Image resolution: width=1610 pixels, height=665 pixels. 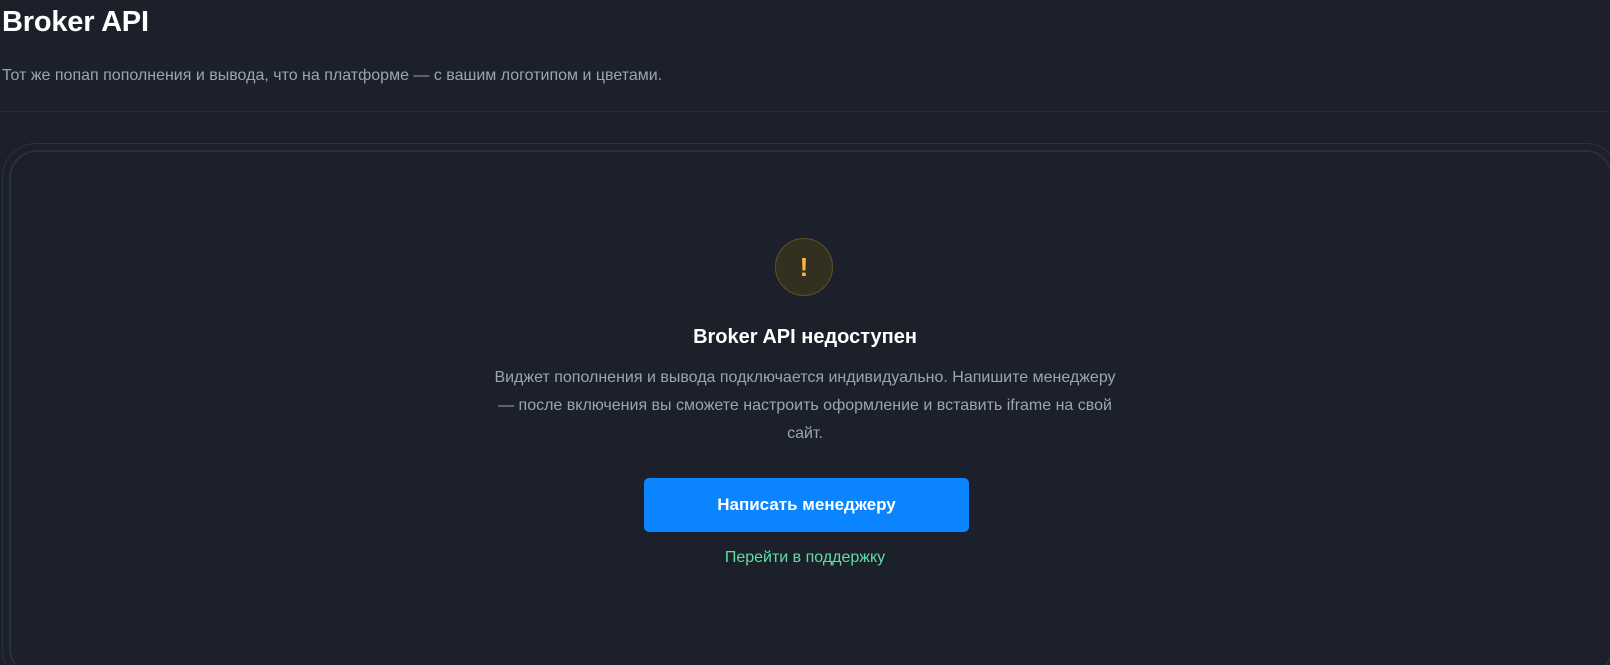 I want to click on header-divider, so click(x=805, y=111).